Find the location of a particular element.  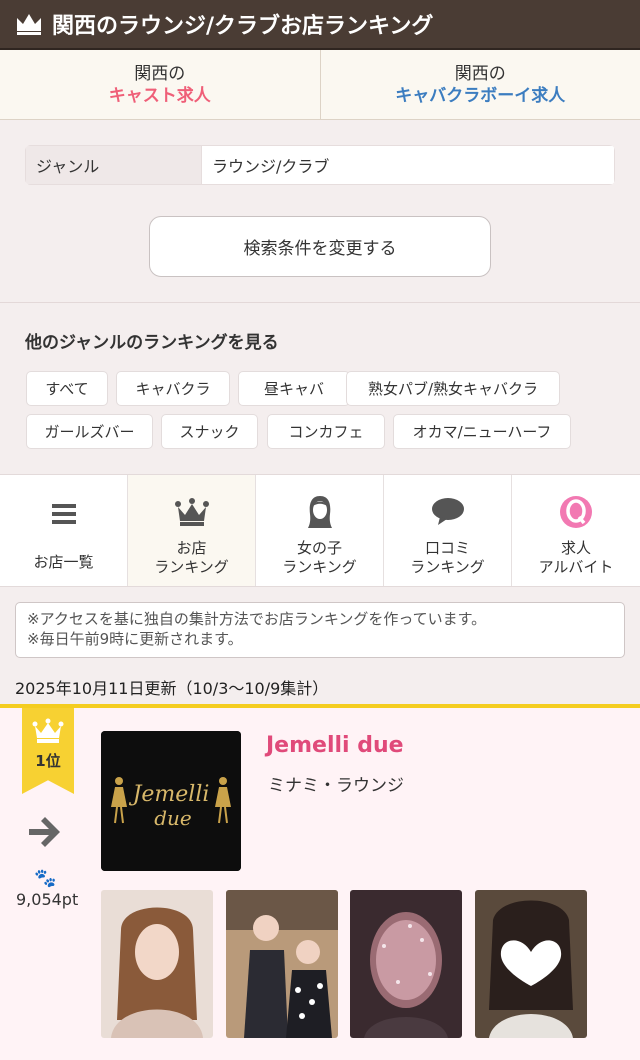

tab-job: 求人 アルバイト is located at coordinates (576, 530).